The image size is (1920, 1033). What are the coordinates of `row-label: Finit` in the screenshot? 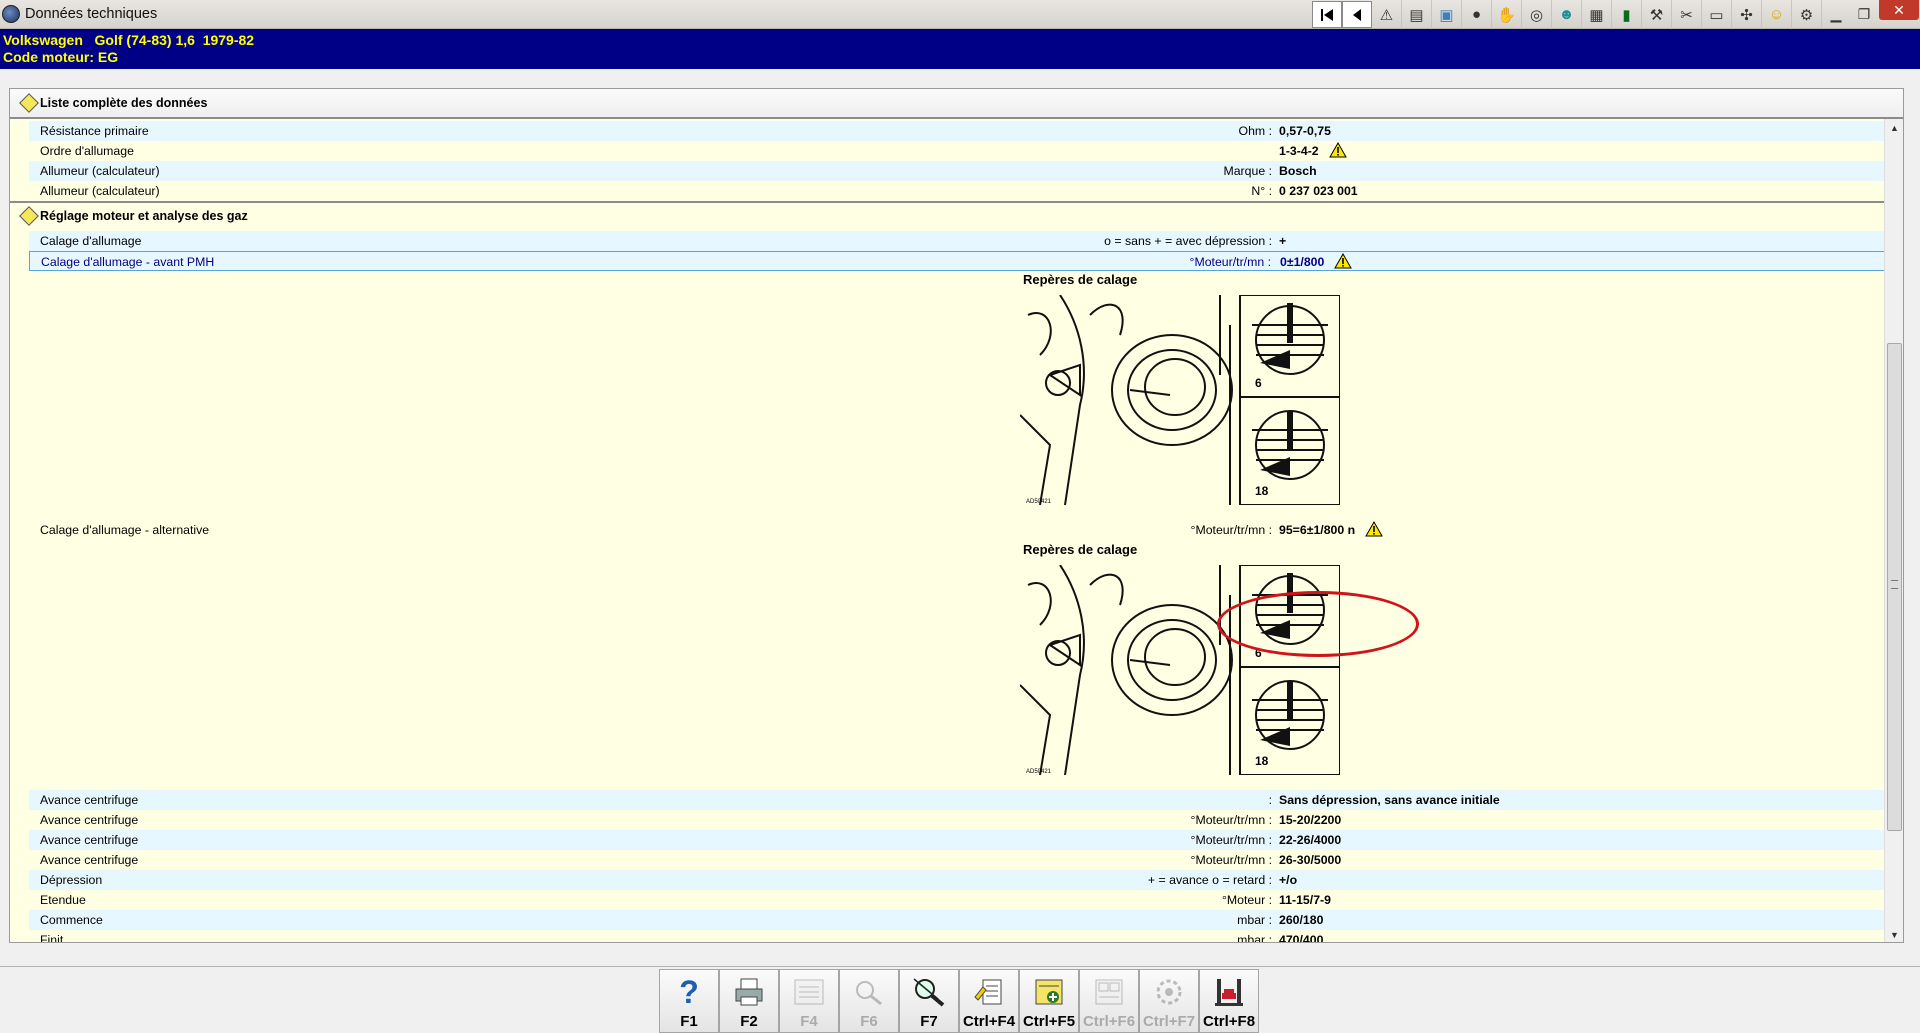 It's located at (52, 938).